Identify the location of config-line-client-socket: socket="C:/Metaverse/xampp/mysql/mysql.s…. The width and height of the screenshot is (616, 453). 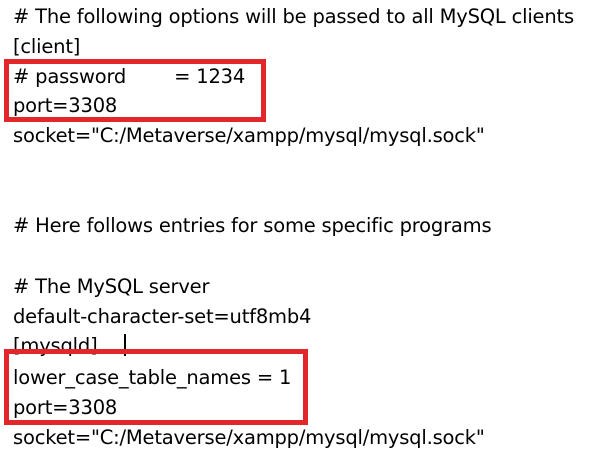
(249, 135).